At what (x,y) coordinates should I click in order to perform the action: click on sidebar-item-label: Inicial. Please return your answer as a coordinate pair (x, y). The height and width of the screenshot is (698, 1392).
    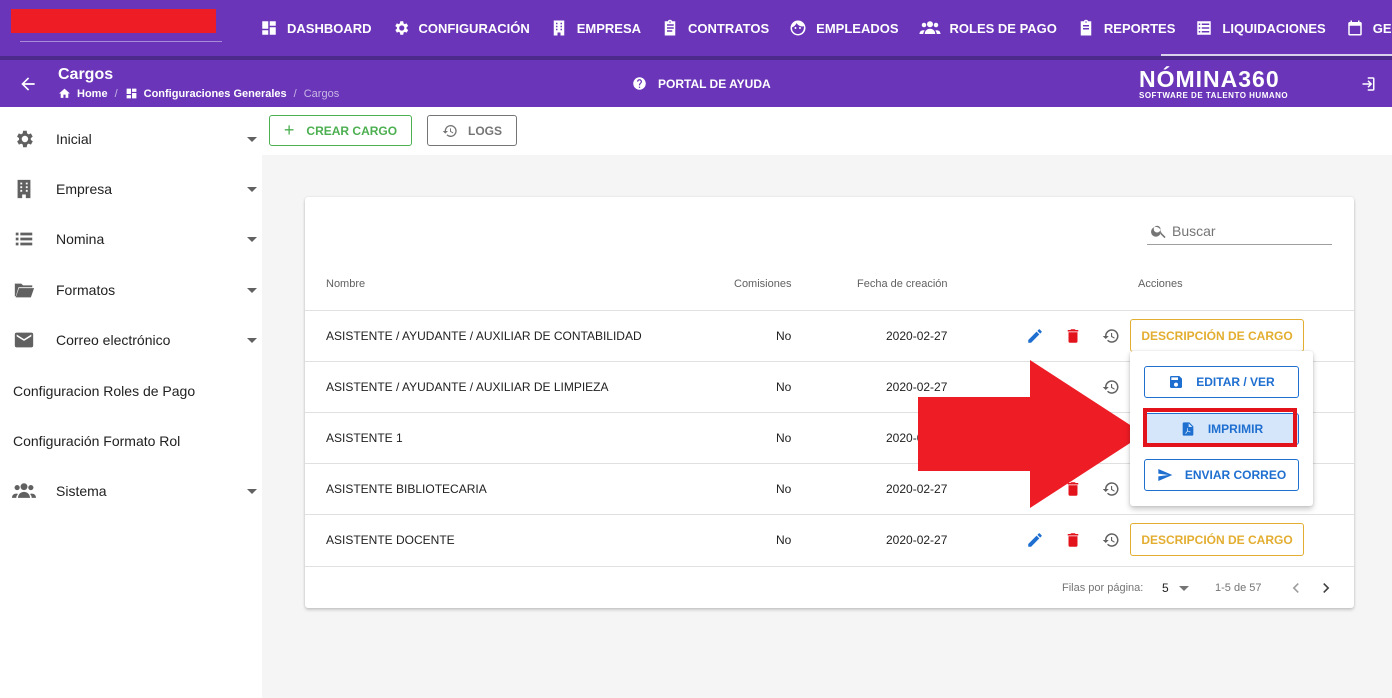
    Looking at the image, I should click on (74, 139).